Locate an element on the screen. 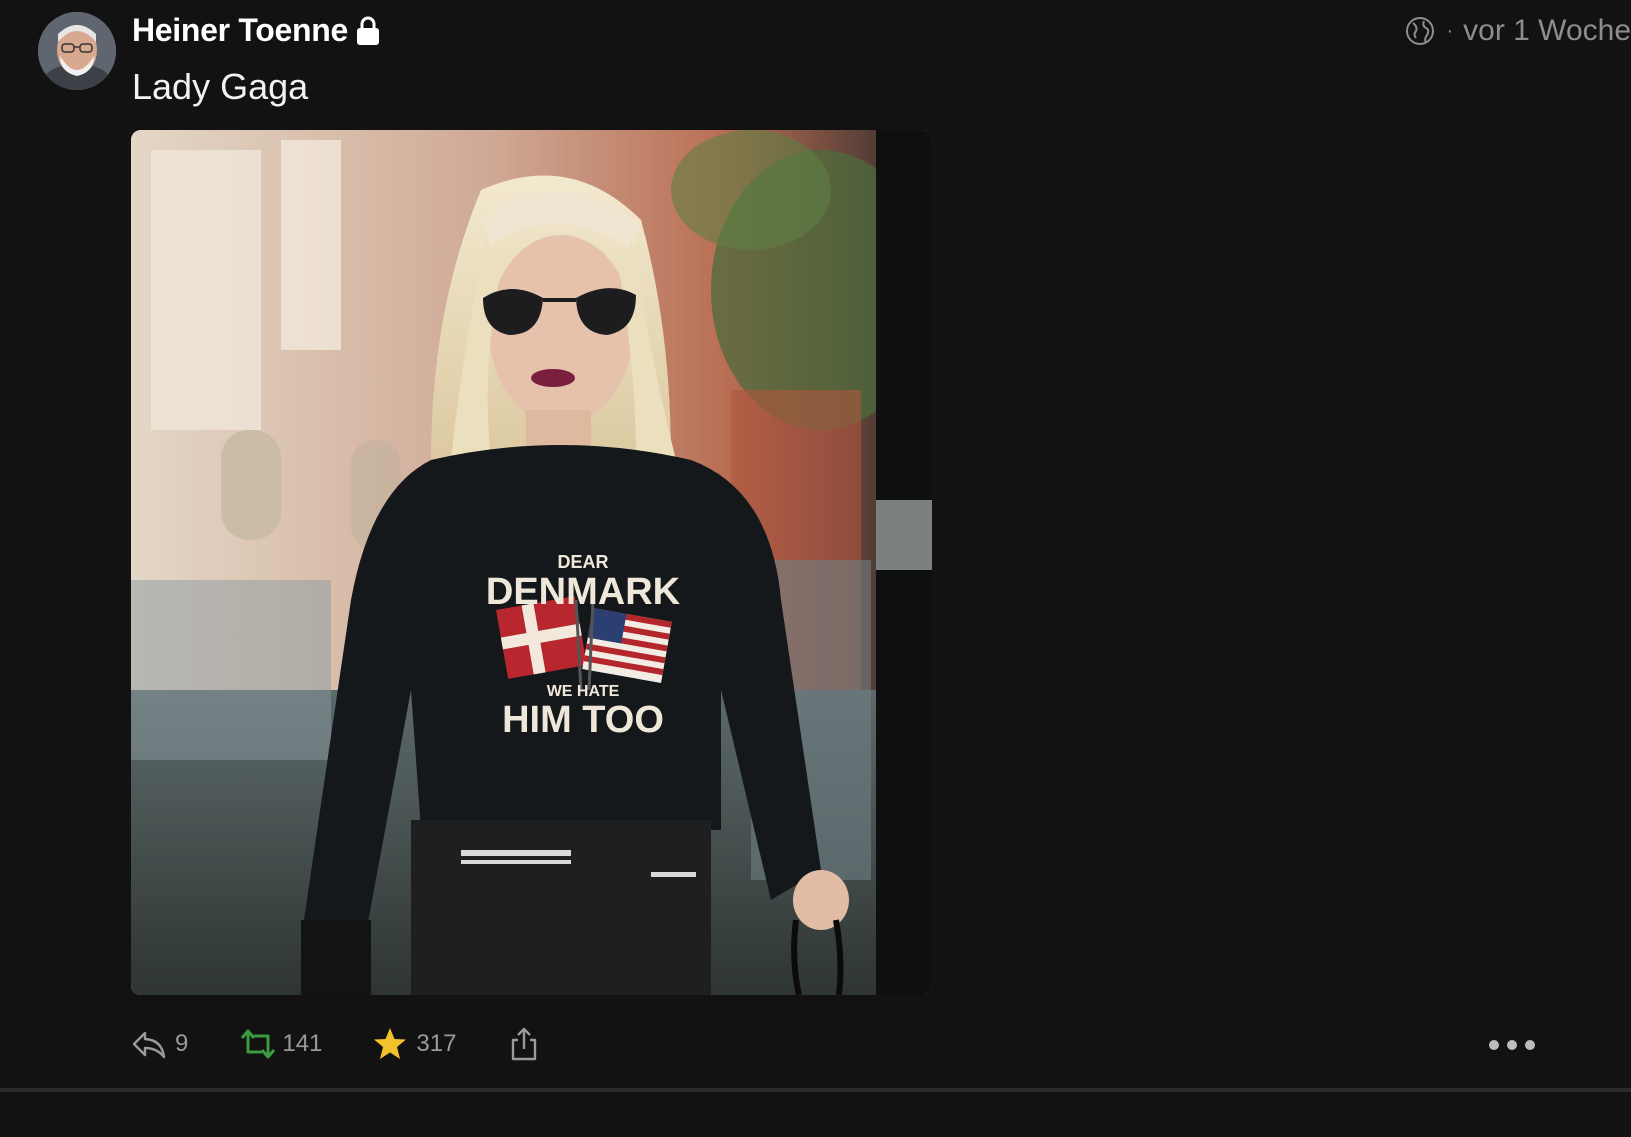  avatar is located at coordinates (77, 51).